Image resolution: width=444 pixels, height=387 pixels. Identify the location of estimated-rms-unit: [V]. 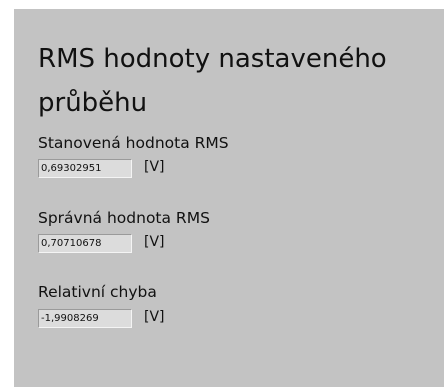
(154, 167).